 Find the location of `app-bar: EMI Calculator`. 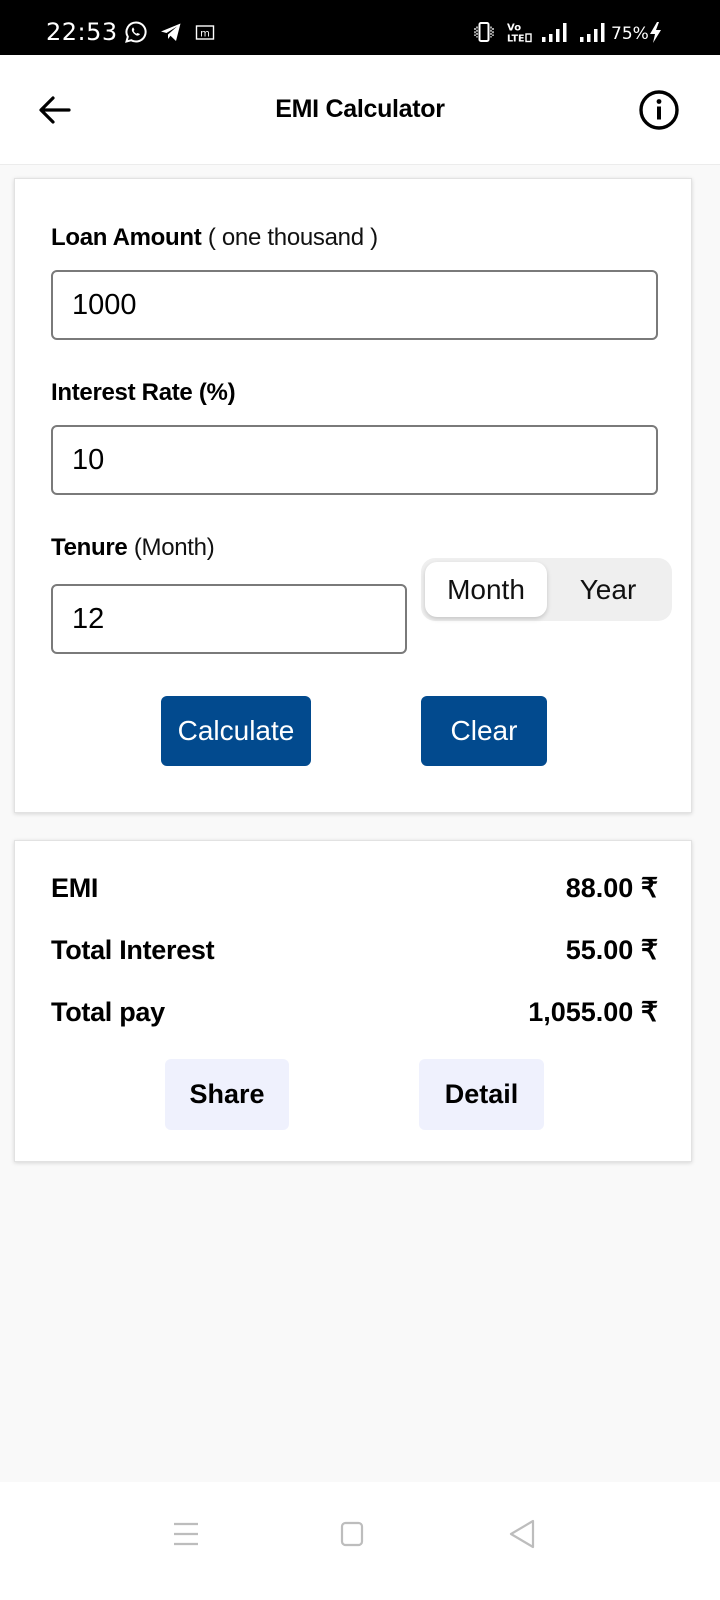

app-bar: EMI Calculator is located at coordinates (360, 110).